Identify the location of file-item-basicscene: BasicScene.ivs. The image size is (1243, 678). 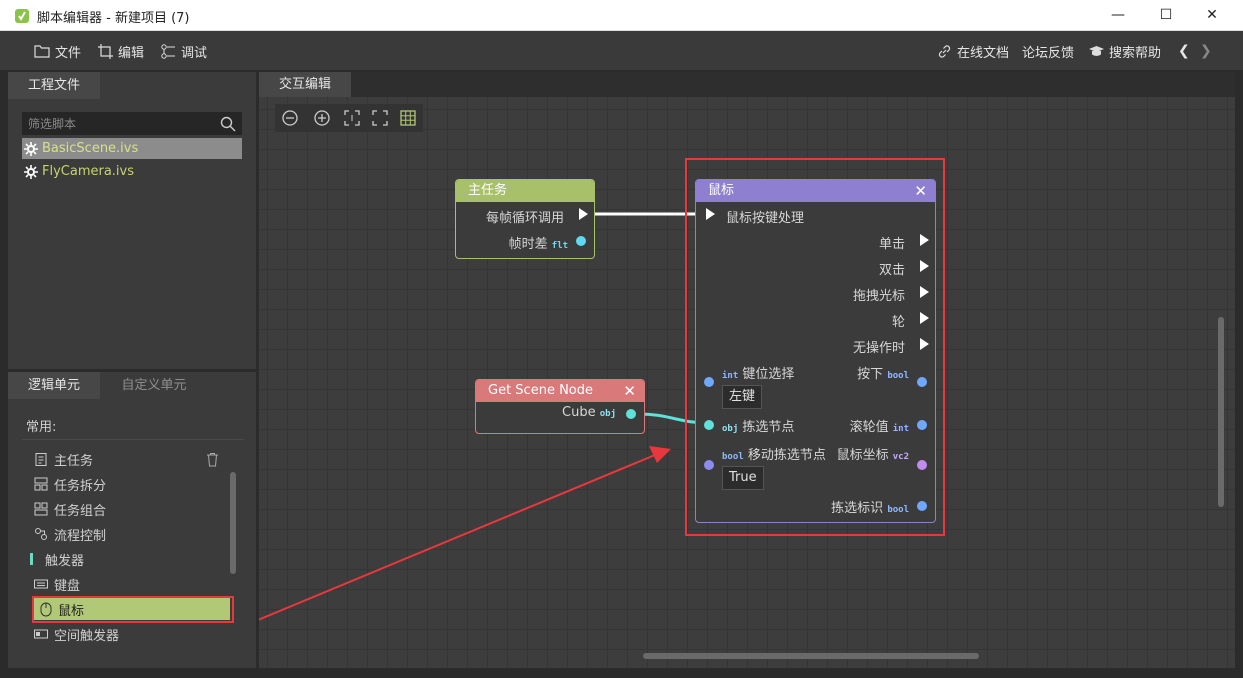
(132, 148).